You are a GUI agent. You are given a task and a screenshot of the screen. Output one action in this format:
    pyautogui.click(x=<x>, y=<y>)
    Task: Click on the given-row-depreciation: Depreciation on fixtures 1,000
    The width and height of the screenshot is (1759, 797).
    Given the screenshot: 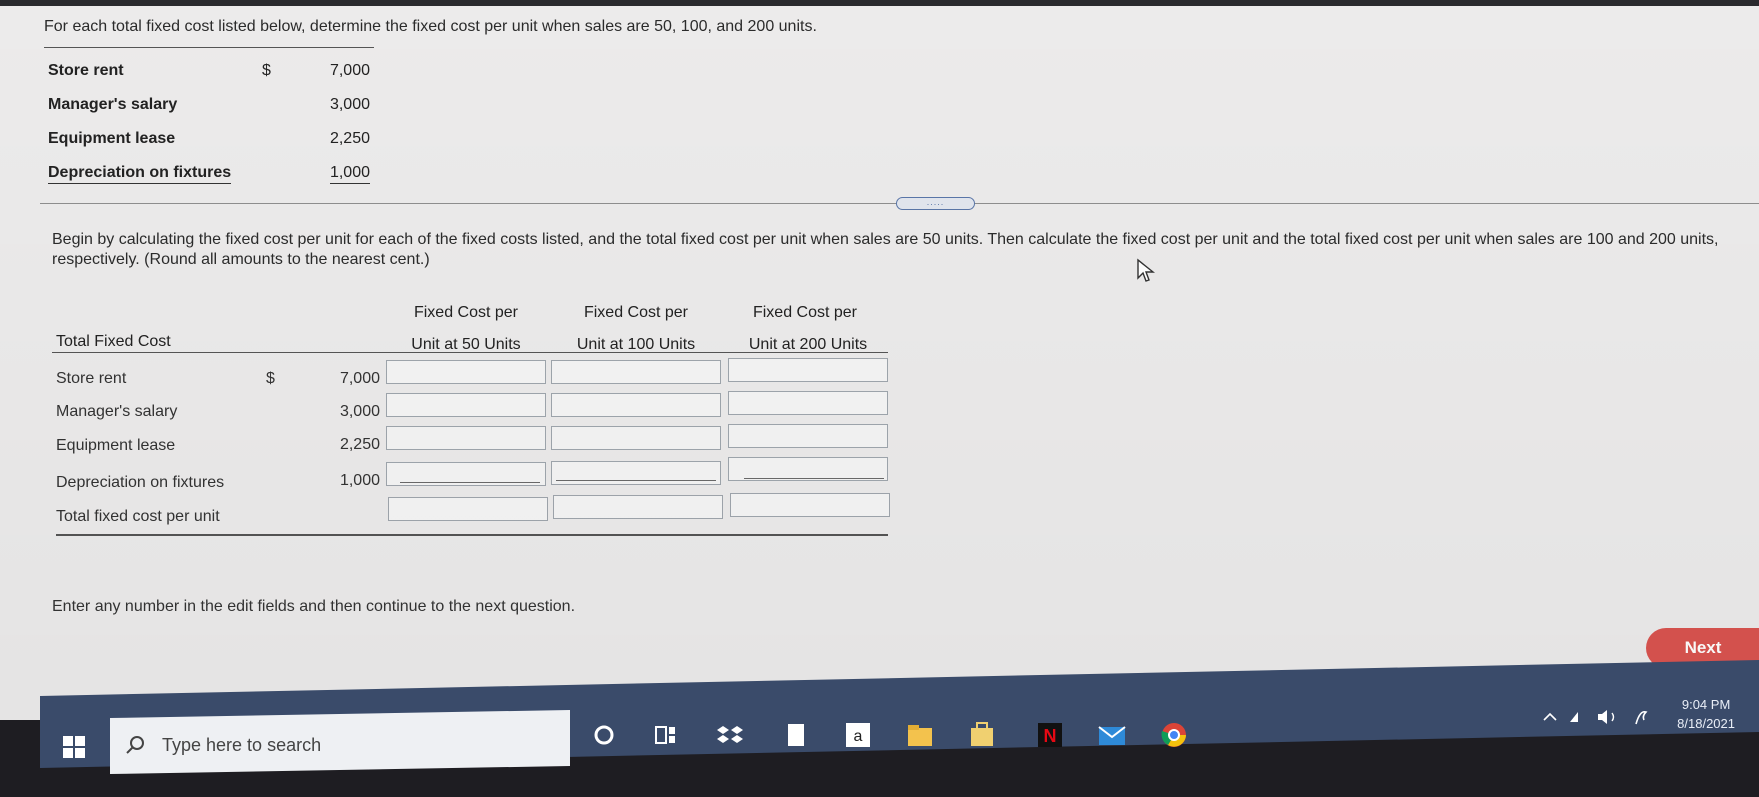 What is the action you would take?
    pyautogui.click(x=209, y=167)
    